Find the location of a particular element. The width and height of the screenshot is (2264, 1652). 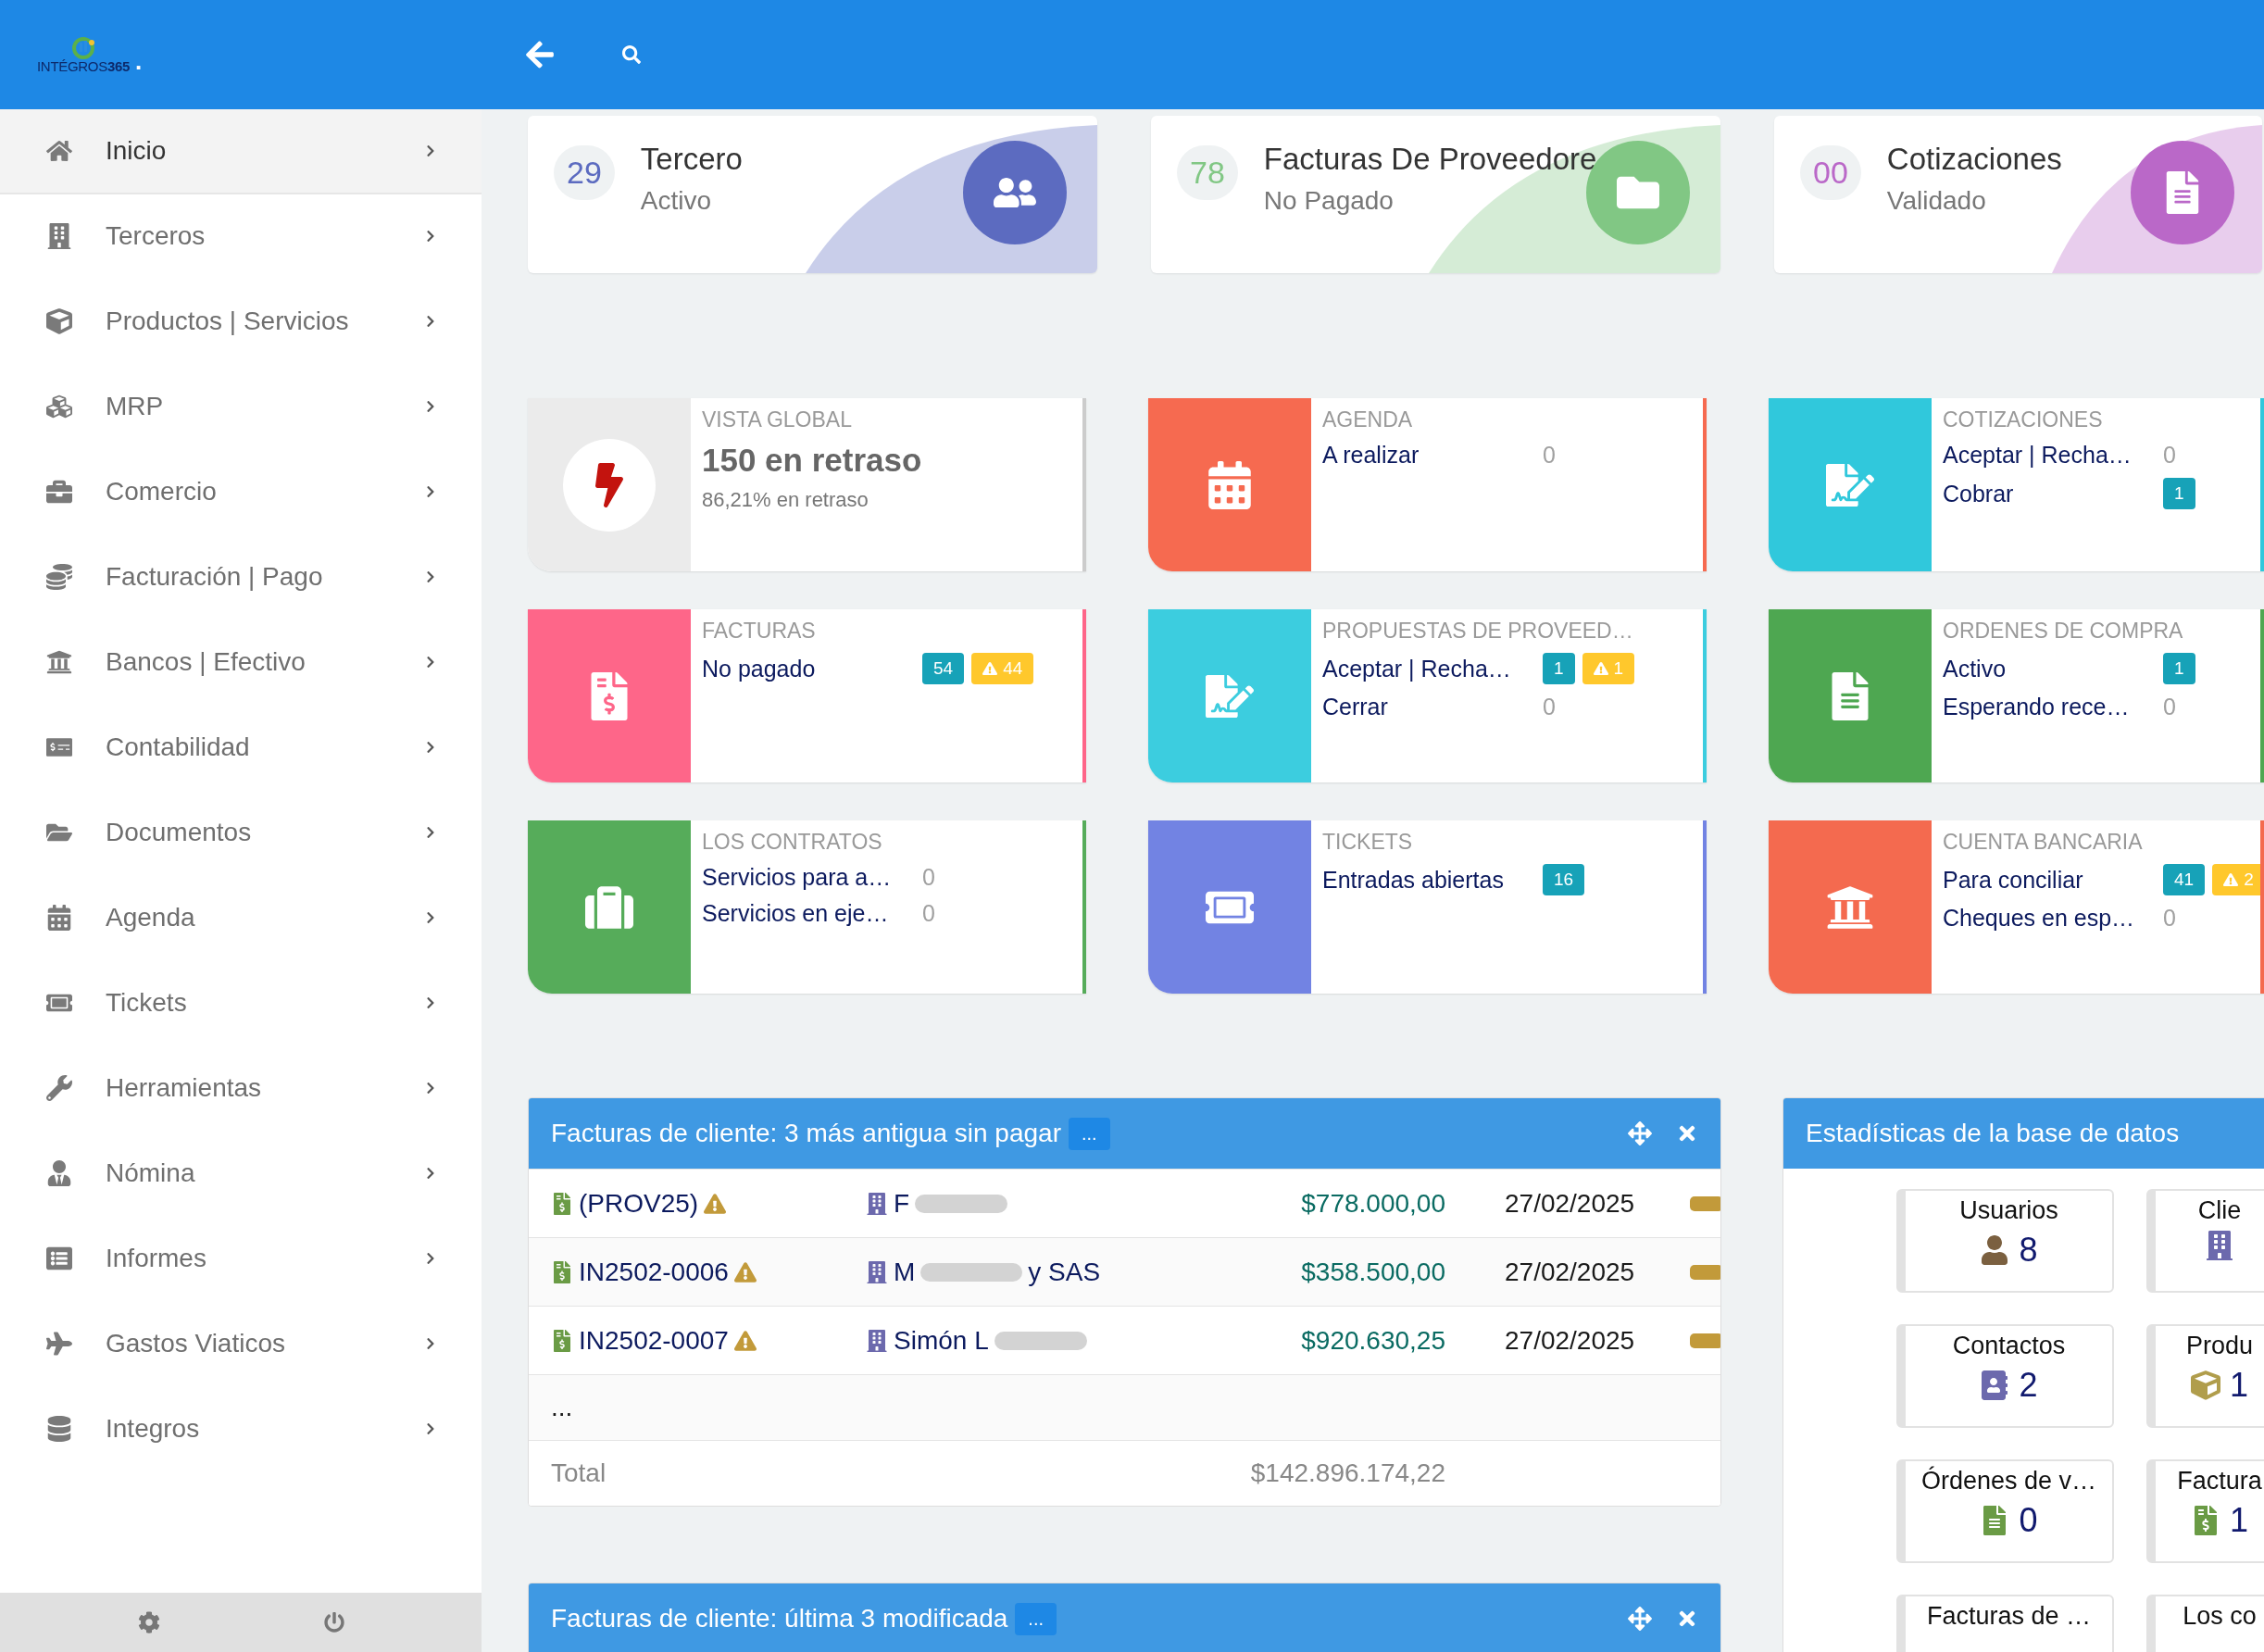

stat-label: Factura is located at coordinates (2219, 1481).